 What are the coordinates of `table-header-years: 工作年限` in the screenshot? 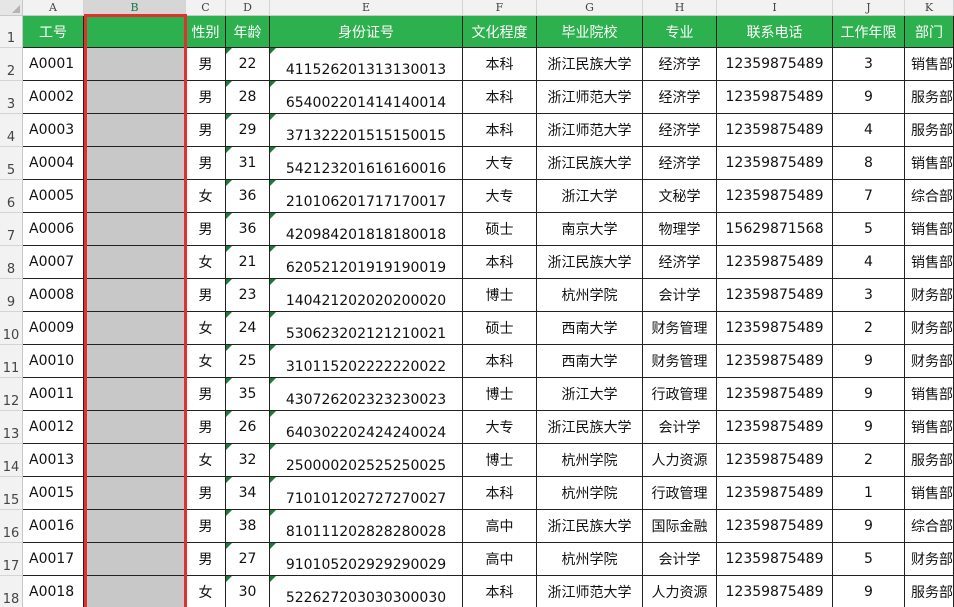 It's located at (869, 32).